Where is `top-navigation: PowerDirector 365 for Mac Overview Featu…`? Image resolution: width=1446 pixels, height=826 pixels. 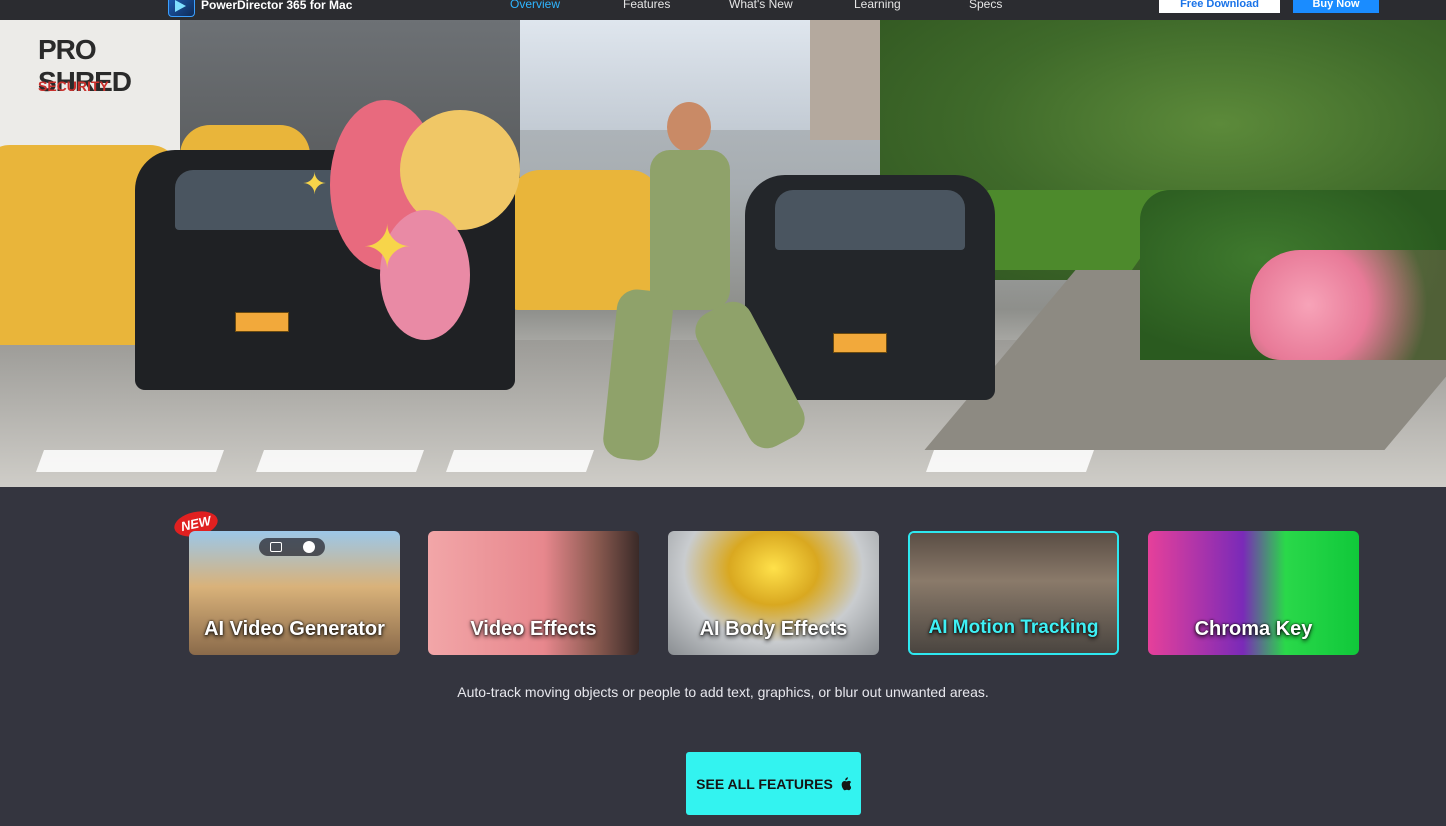 top-navigation: PowerDirector 365 for Mac Overview Featu… is located at coordinates (723, 10).